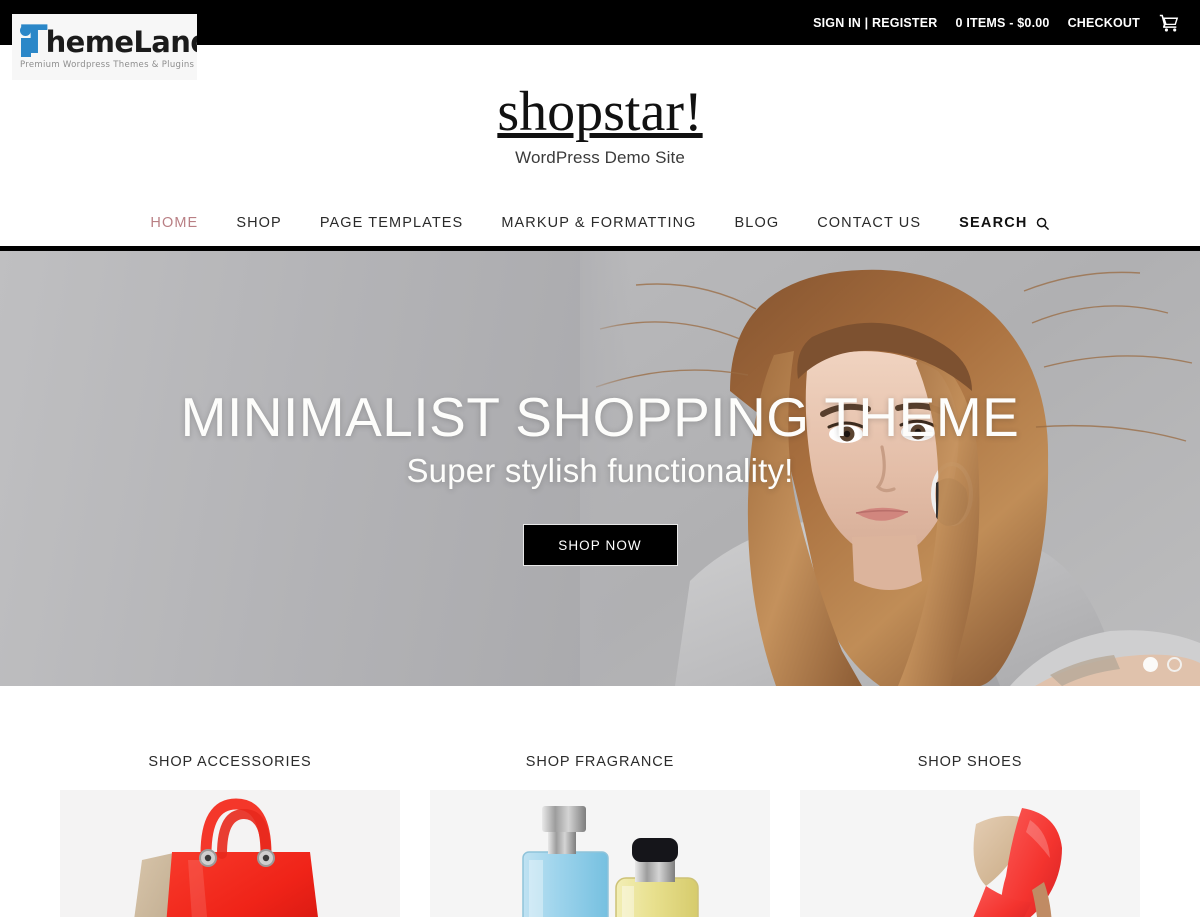  I want to click on category-title-shoes: SHOP SHOES, so click(970, 762).